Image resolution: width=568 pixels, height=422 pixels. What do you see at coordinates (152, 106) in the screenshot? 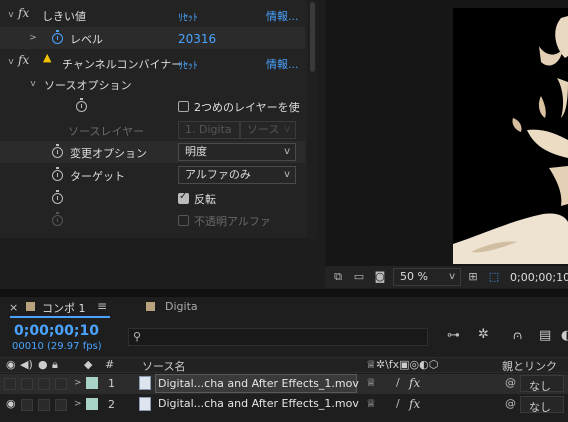
I see `use-two-layers-row: 2つめのレイヤーを使` at bounding box center [152, 106].